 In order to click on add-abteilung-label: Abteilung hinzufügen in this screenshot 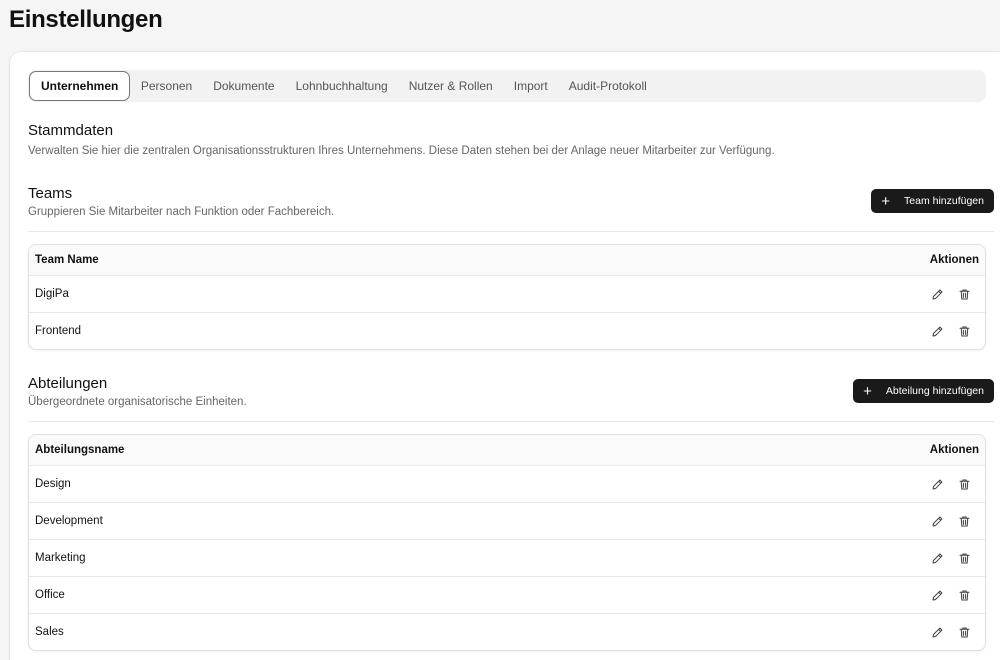, I will do `click(934, 391)`.